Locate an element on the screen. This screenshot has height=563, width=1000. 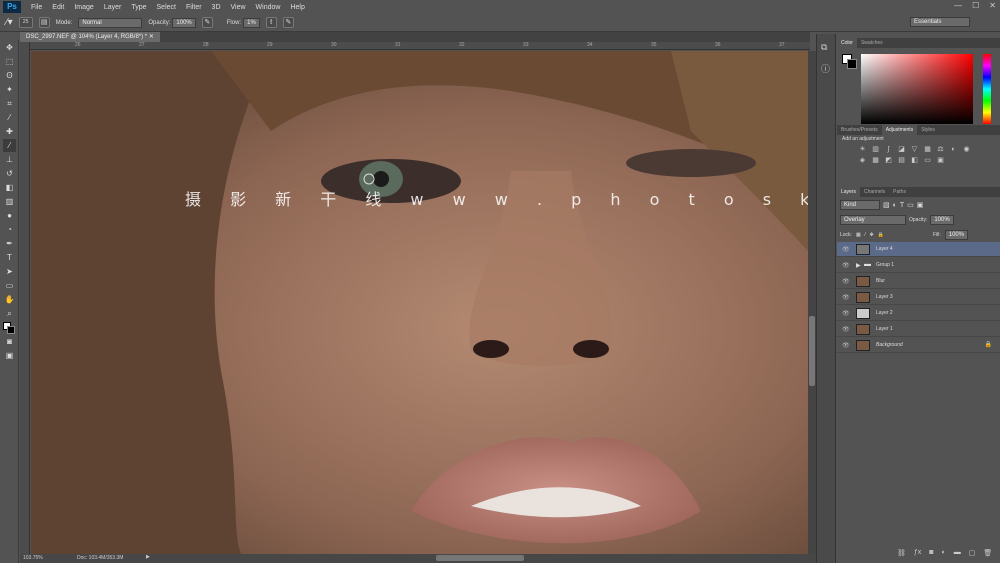
new-adjustment-icon: ◐ is located at coordinates (944, 553).